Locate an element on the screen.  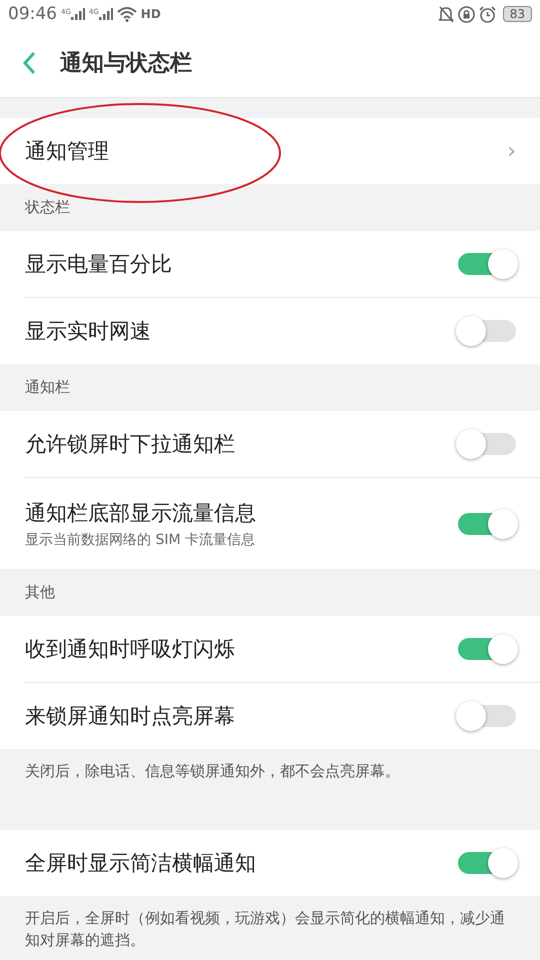
note-text: 关闭后，除电话、信息等锁屏通知外，都不会点亮屏幕。 is located at coordinates (212, 771).